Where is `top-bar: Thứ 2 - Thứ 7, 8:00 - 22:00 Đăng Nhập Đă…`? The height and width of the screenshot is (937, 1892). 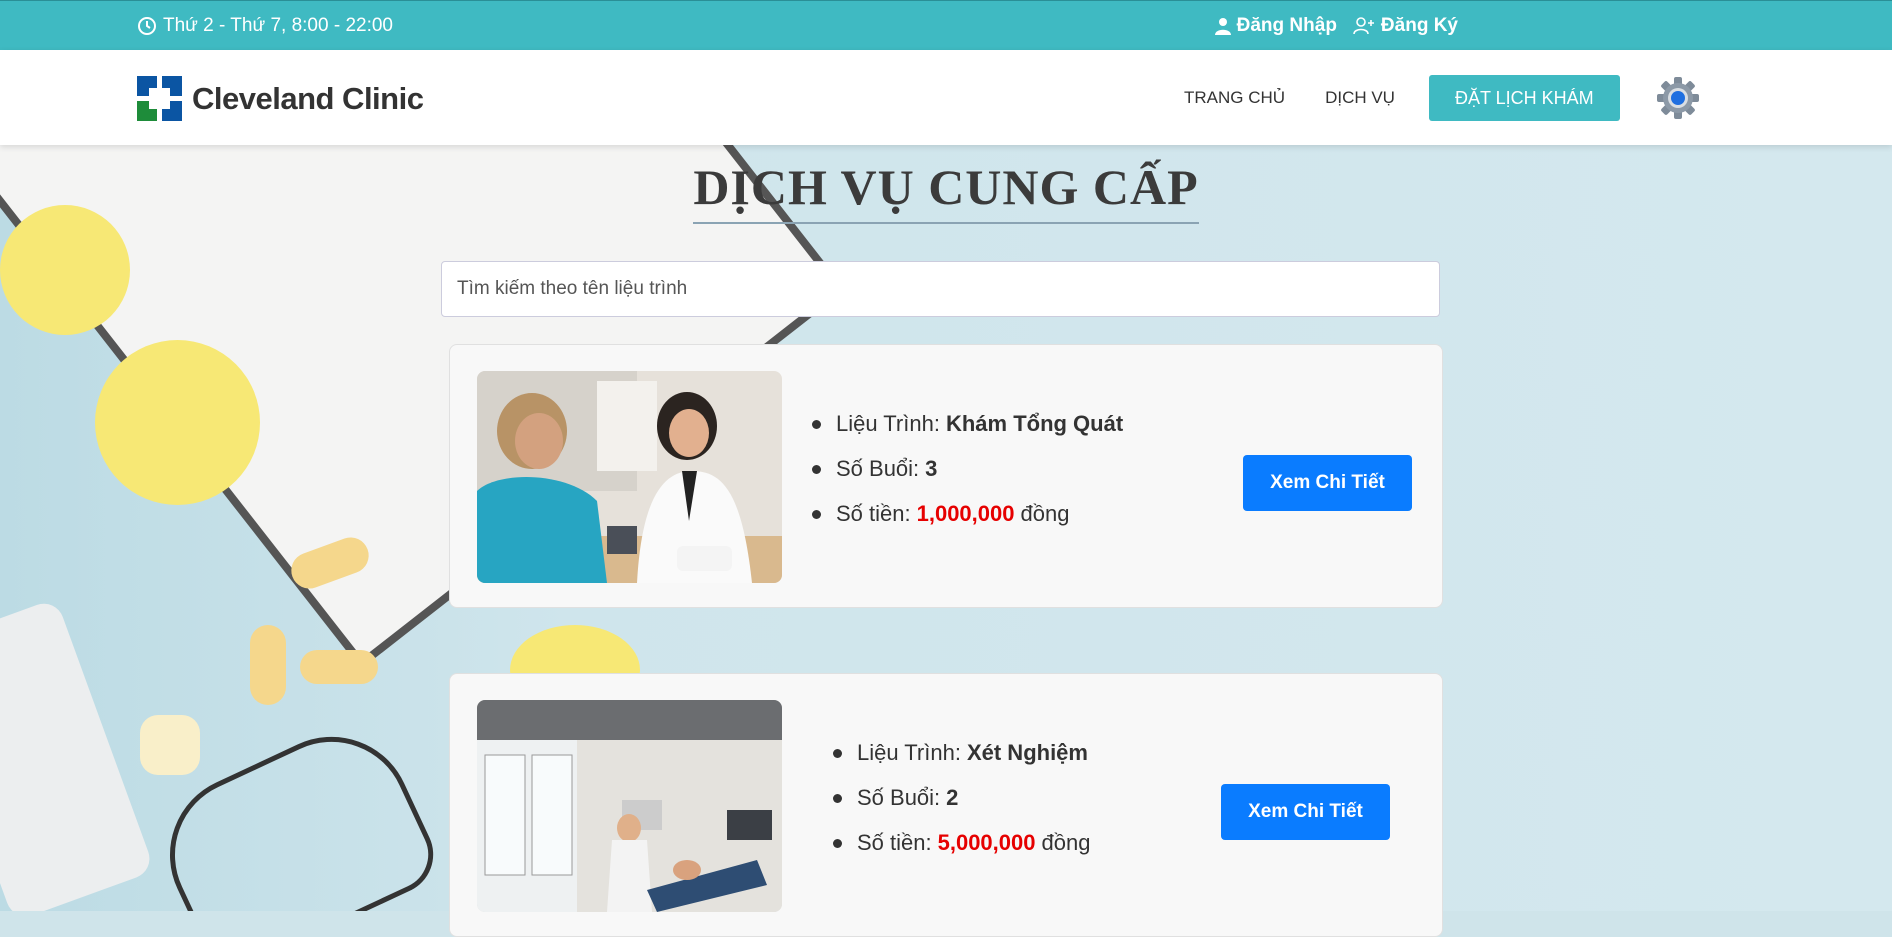
top-bar: Thứ 2 - Thứ 7, 8:00 - 22:00 Đăng Nhập Đă… is located at coordinates (946, 25).